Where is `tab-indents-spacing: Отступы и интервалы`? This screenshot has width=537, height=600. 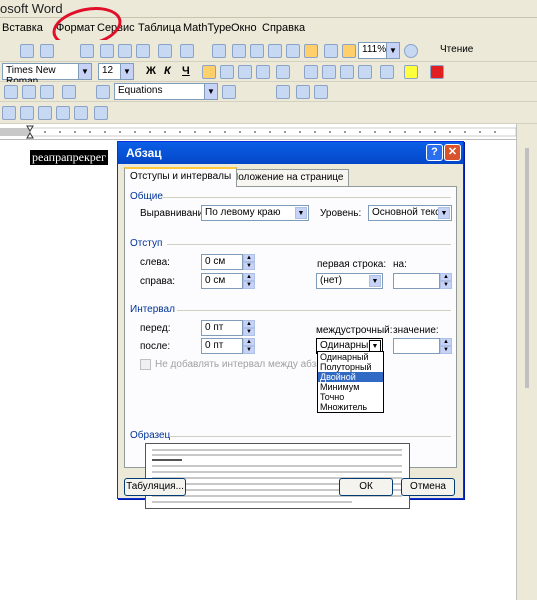 tab-indents-spacing: Отступы и интервалы is located at coordinates (181, 177).